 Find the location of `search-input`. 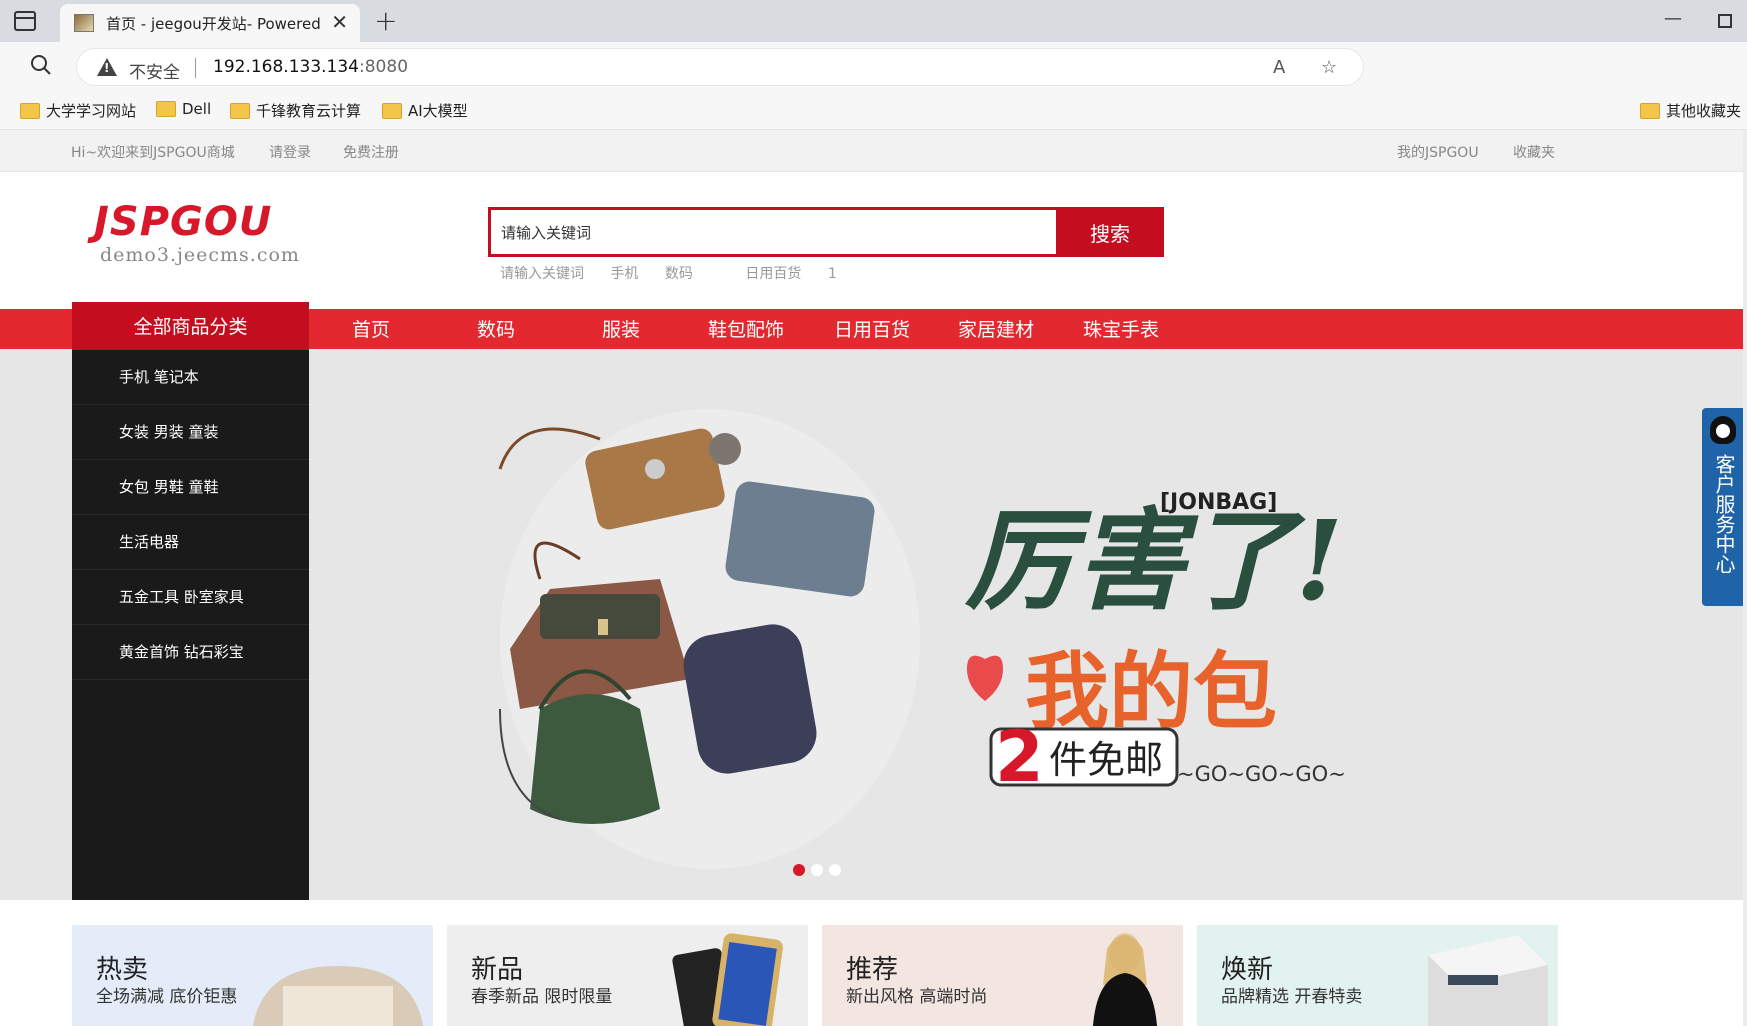

search-input is located at coordinates (771, 232).